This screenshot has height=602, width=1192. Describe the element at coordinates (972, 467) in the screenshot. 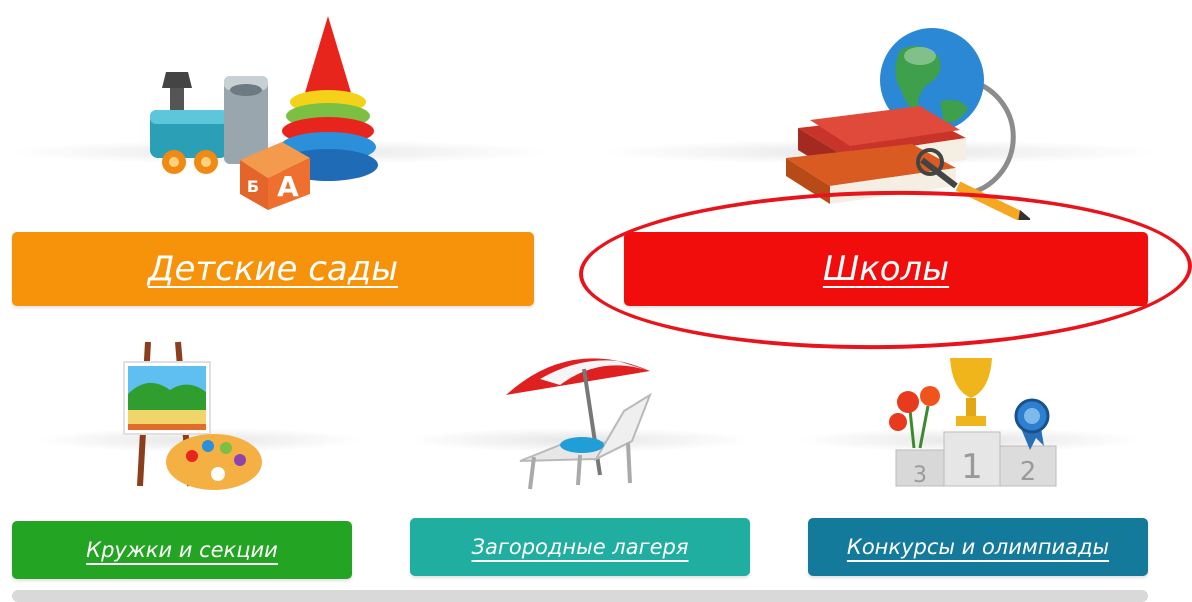

I see `podium-number: 1` at that location.